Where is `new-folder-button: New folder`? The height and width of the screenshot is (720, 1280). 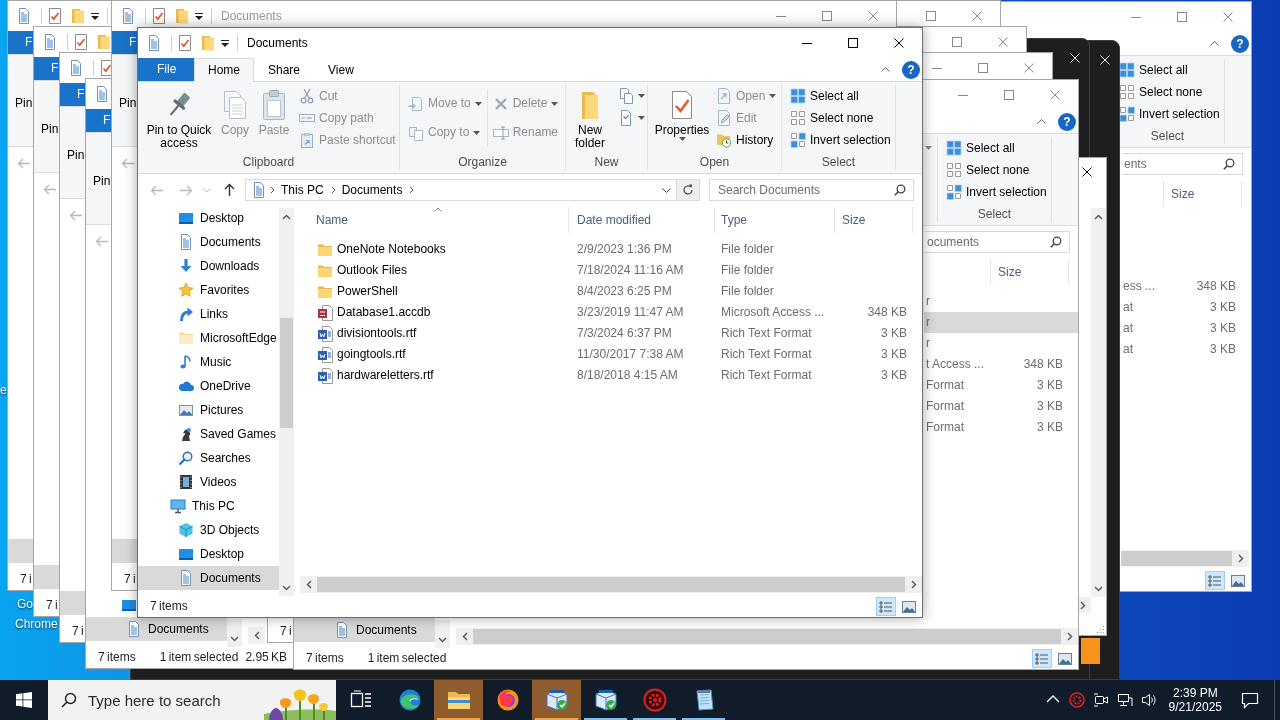
new-folder-button: New folder is located at coordinates (590, 117).